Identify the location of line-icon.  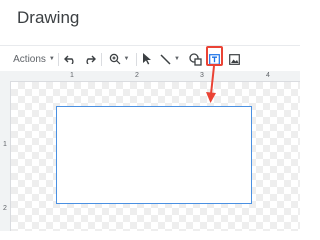
(165, 59).